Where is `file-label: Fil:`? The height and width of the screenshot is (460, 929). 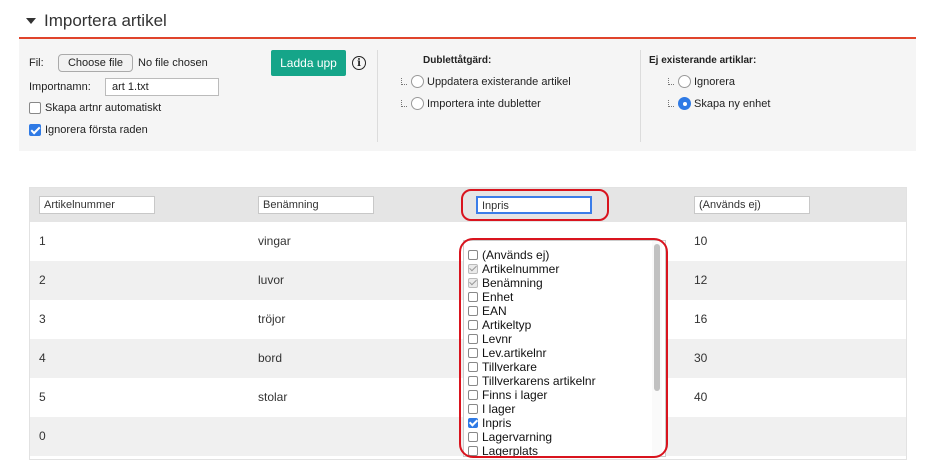
file-label: Fil: is located at coordinates (36, 63).